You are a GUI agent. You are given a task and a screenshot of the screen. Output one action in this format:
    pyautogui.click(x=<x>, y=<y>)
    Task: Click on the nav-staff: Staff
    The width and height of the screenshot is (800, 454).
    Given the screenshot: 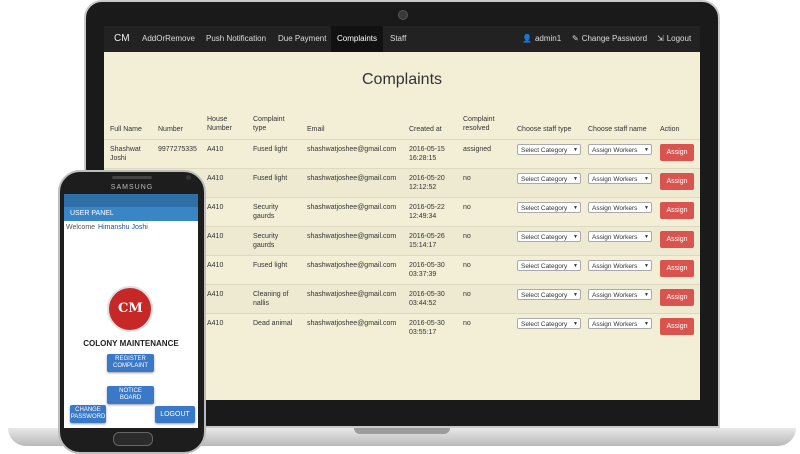 What is the action you would take?
    pyautogui.click(x=398, y=39)
    